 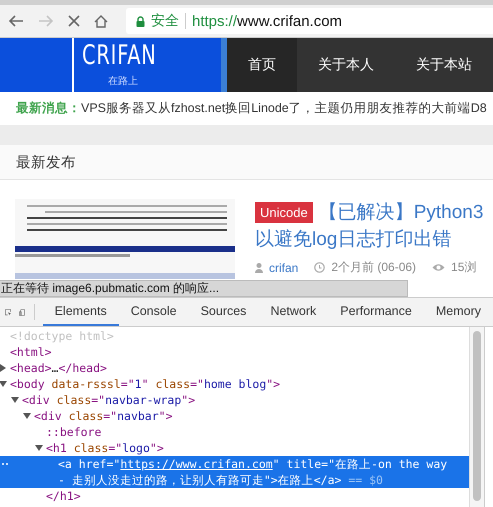 What do you see at coordinates (251, 108) in the screenshot?
I see `news-text: 最新消息：VPS服务器又从fzhost.net换回Linode了，主题仍用朋友推荐的大前端D8` at bounding box center [251, 108].